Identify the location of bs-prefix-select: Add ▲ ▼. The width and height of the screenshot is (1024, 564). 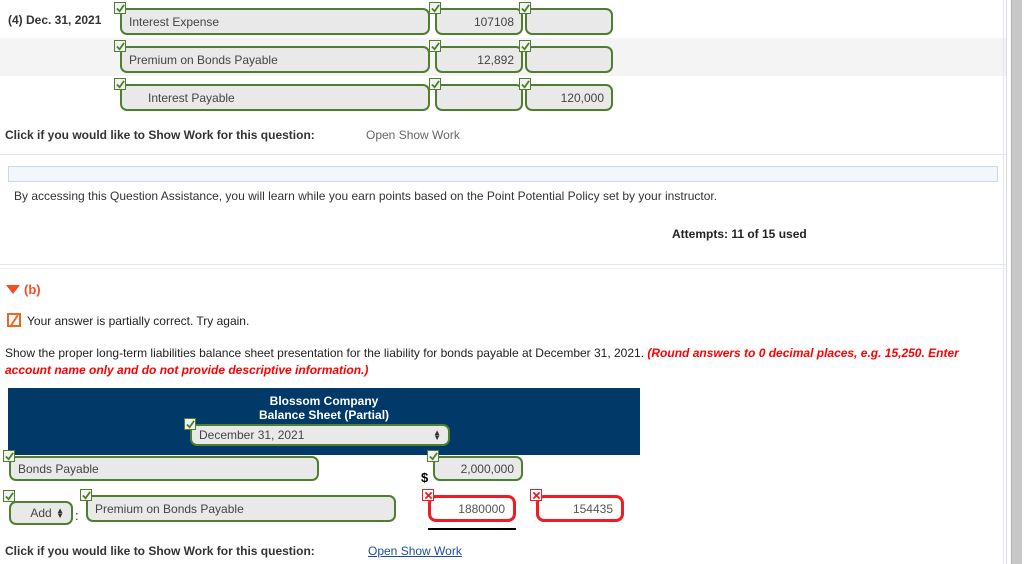
(41, 513).